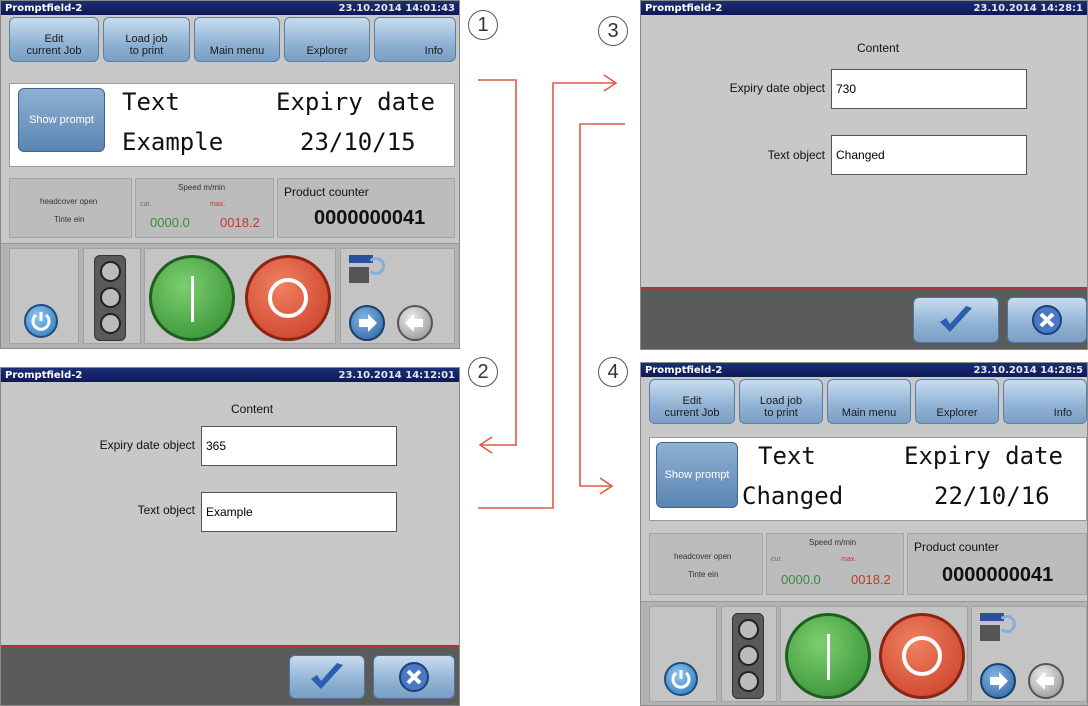 This screenshot has width=1088, height=706. Describe the element at coordinates (1028, 8) in the screenshot. I see `datetime: 23.10.2014 14:28:1` at that location.